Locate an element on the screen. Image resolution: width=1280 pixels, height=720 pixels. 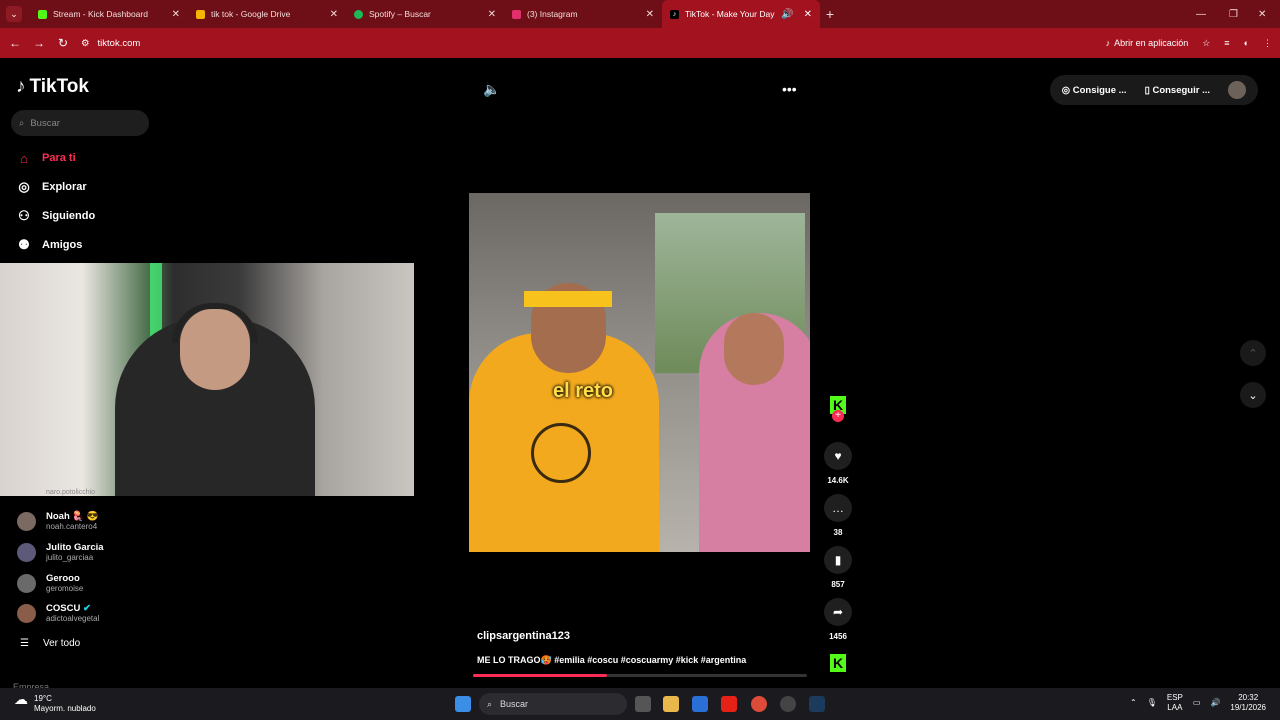
nav-following: ⚇ Siguiendo is located at coordinates (55, 216).